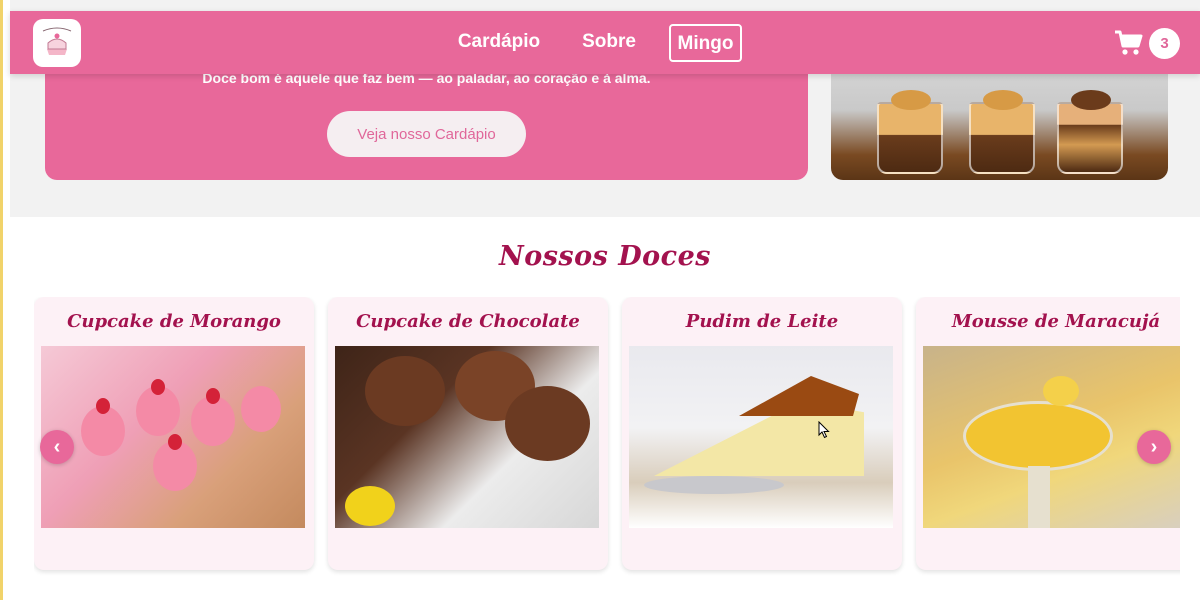  I want to click on product-name: Cupcake de Chocolate, so click(468, 321).